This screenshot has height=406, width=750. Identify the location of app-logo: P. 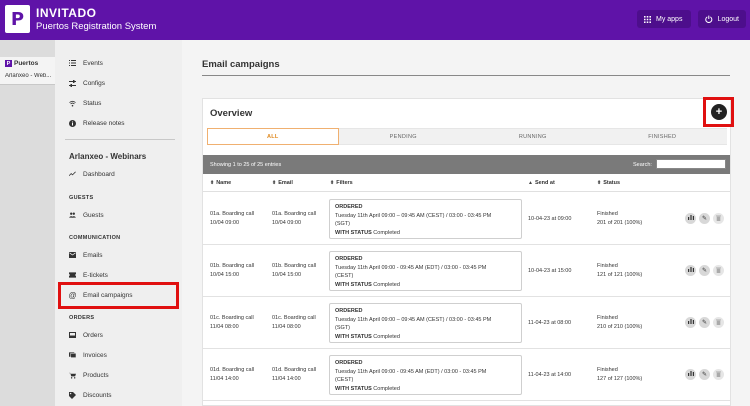
(17, 19).